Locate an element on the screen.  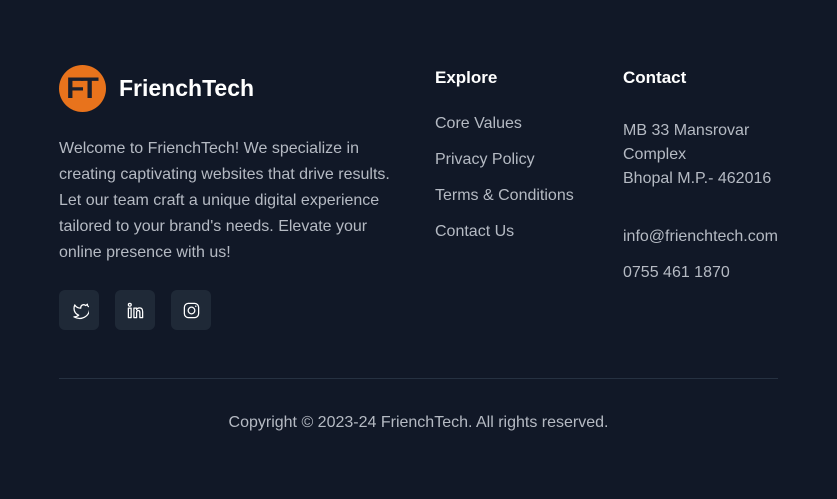
divider is located at coordinates (418, 378).